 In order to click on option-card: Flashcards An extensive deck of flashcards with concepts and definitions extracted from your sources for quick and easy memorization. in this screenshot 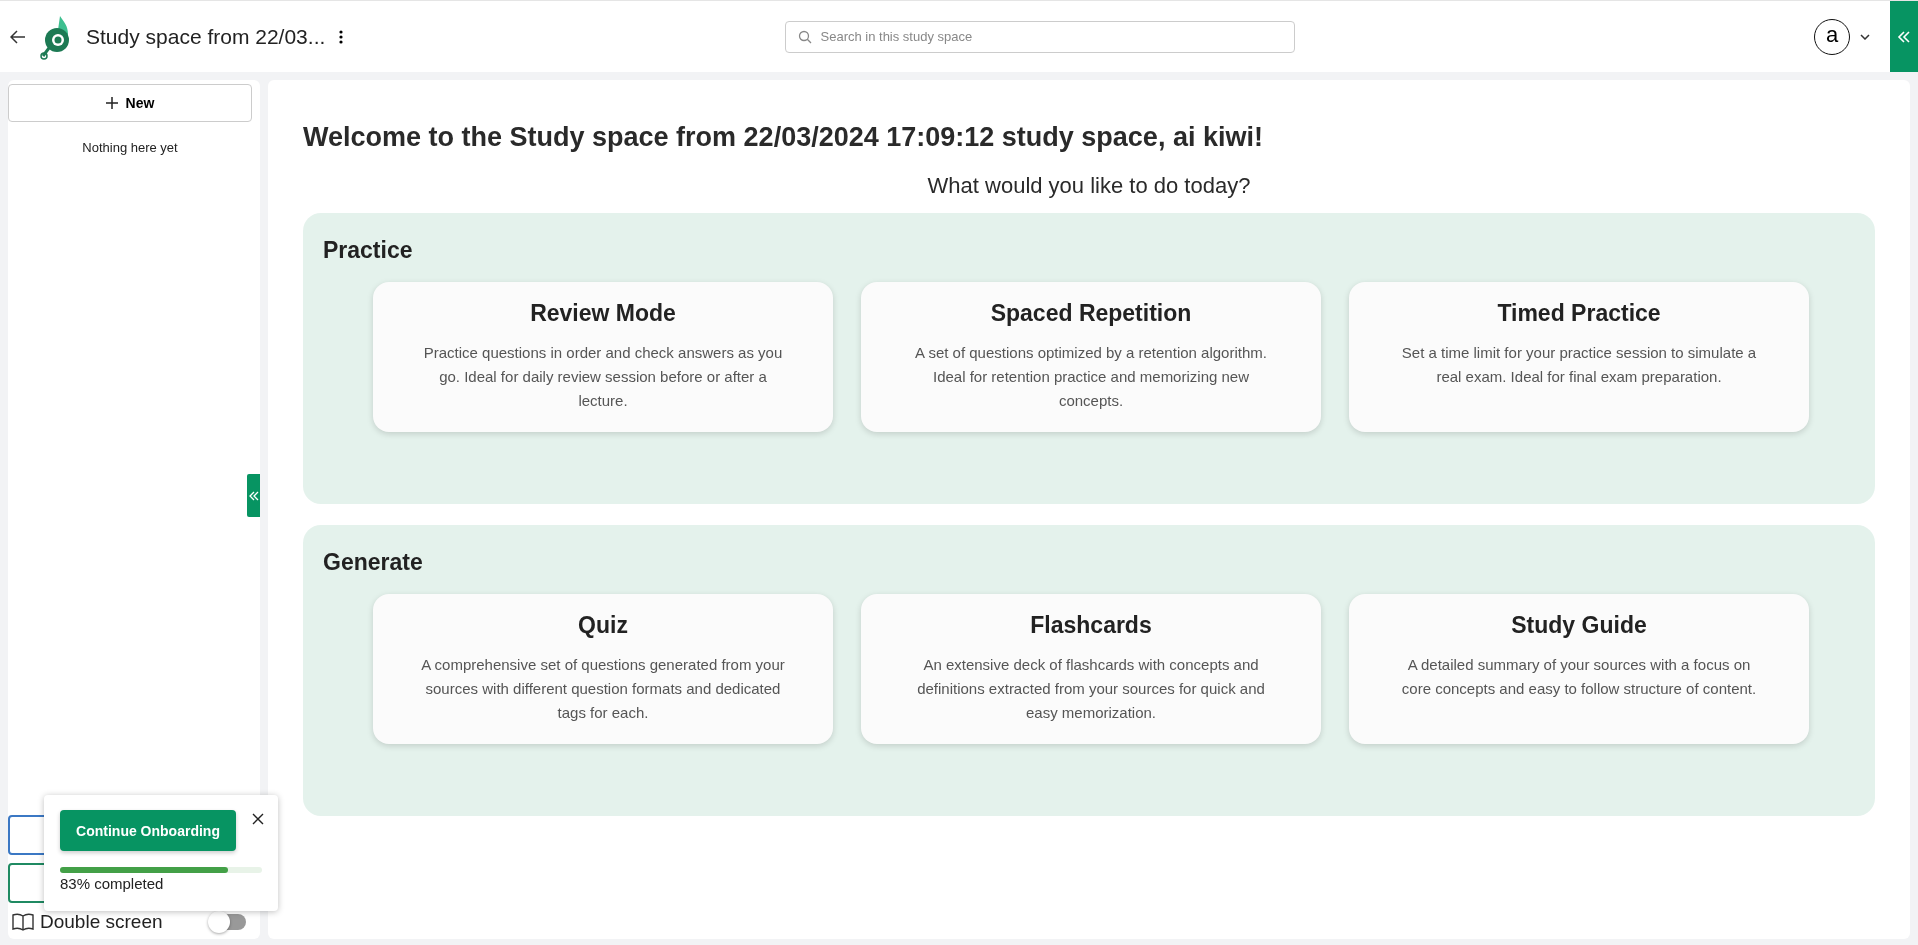, I will do `click(1091, 669)`.